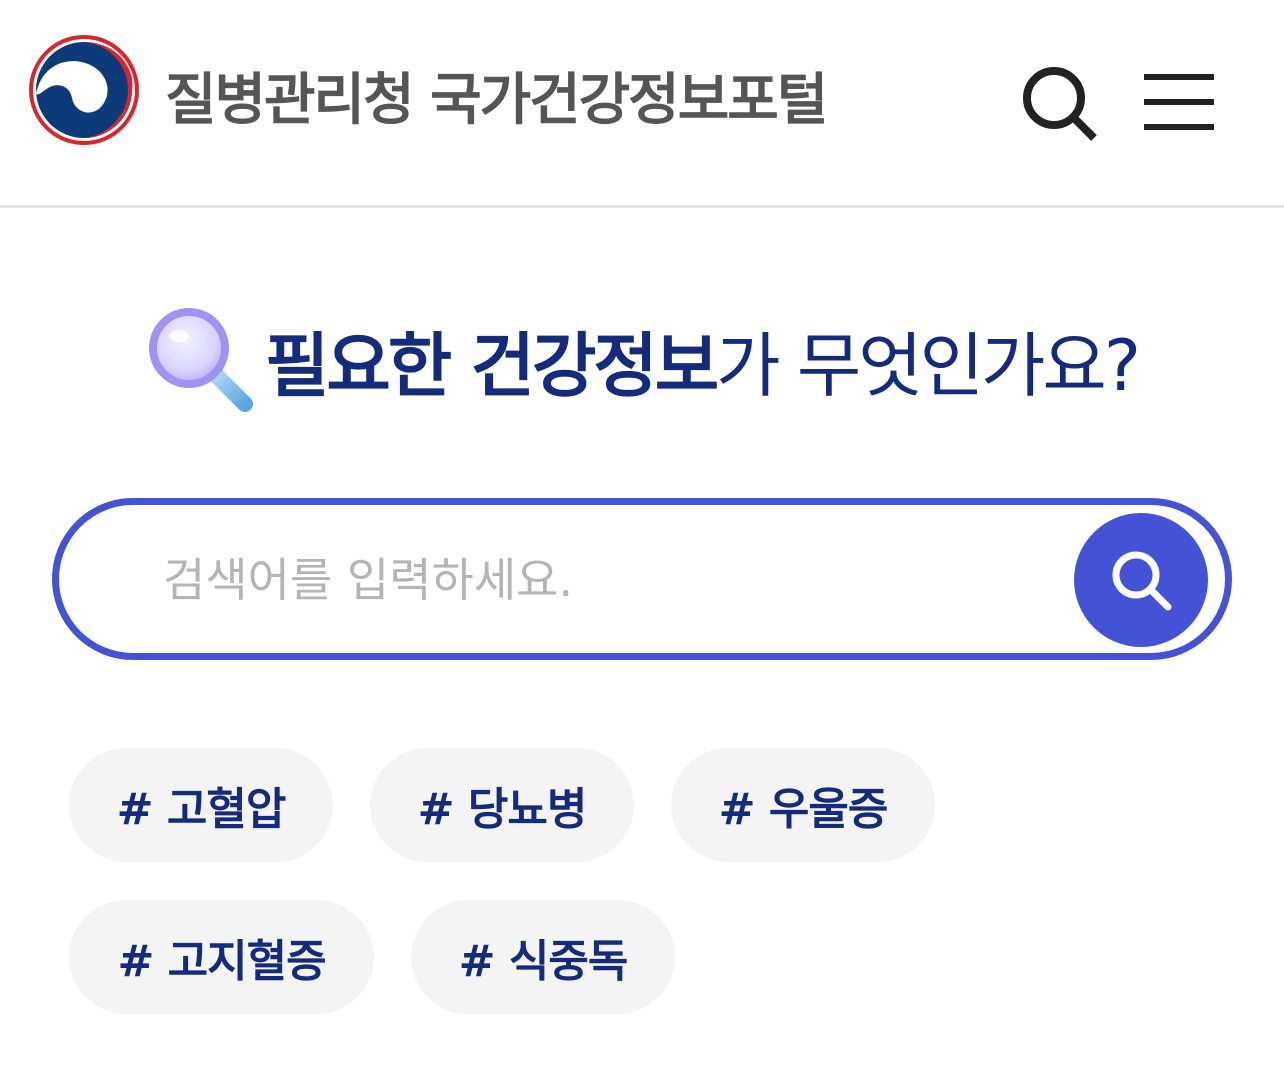  What do you see at coordinates (84, 90) in the screenshot?
I see `taegeuk-emblem-icon` at bounding box center [84, 90].